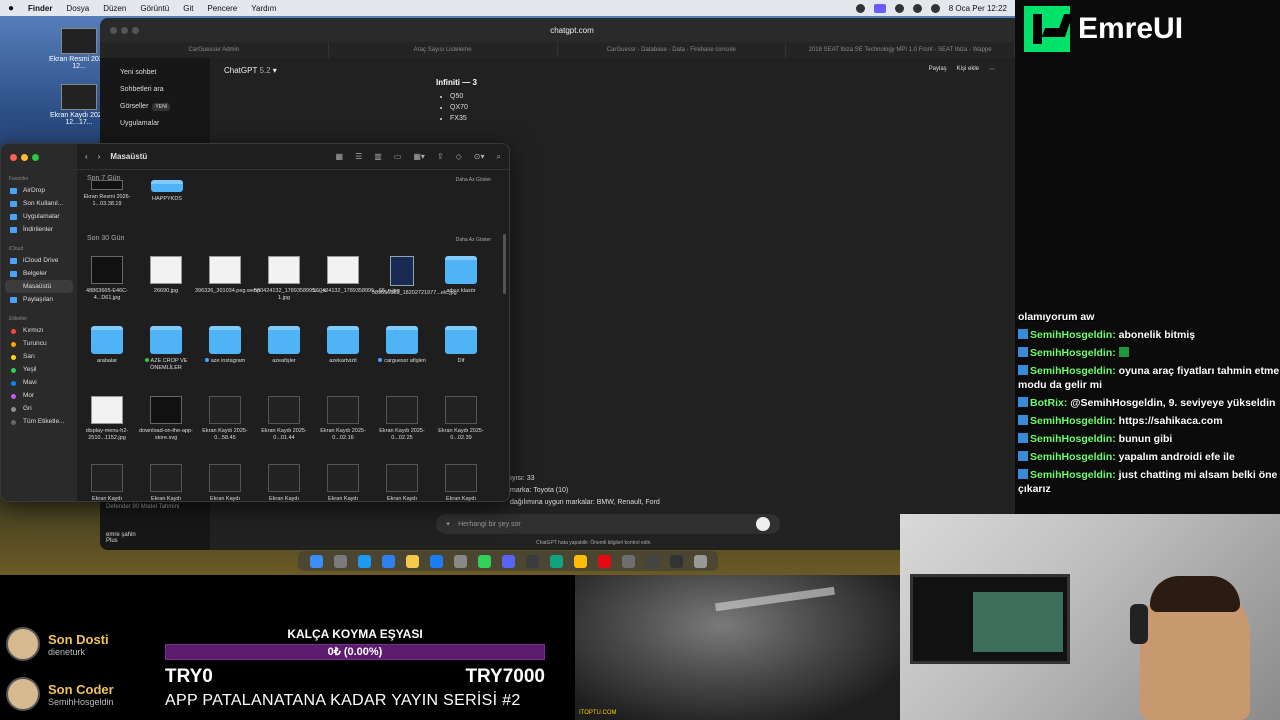 The height and width of the screenshot is (720, 1280). I want to click on file-item: Ekran Kaydı 2025-0...01.44, so click(284, 419).